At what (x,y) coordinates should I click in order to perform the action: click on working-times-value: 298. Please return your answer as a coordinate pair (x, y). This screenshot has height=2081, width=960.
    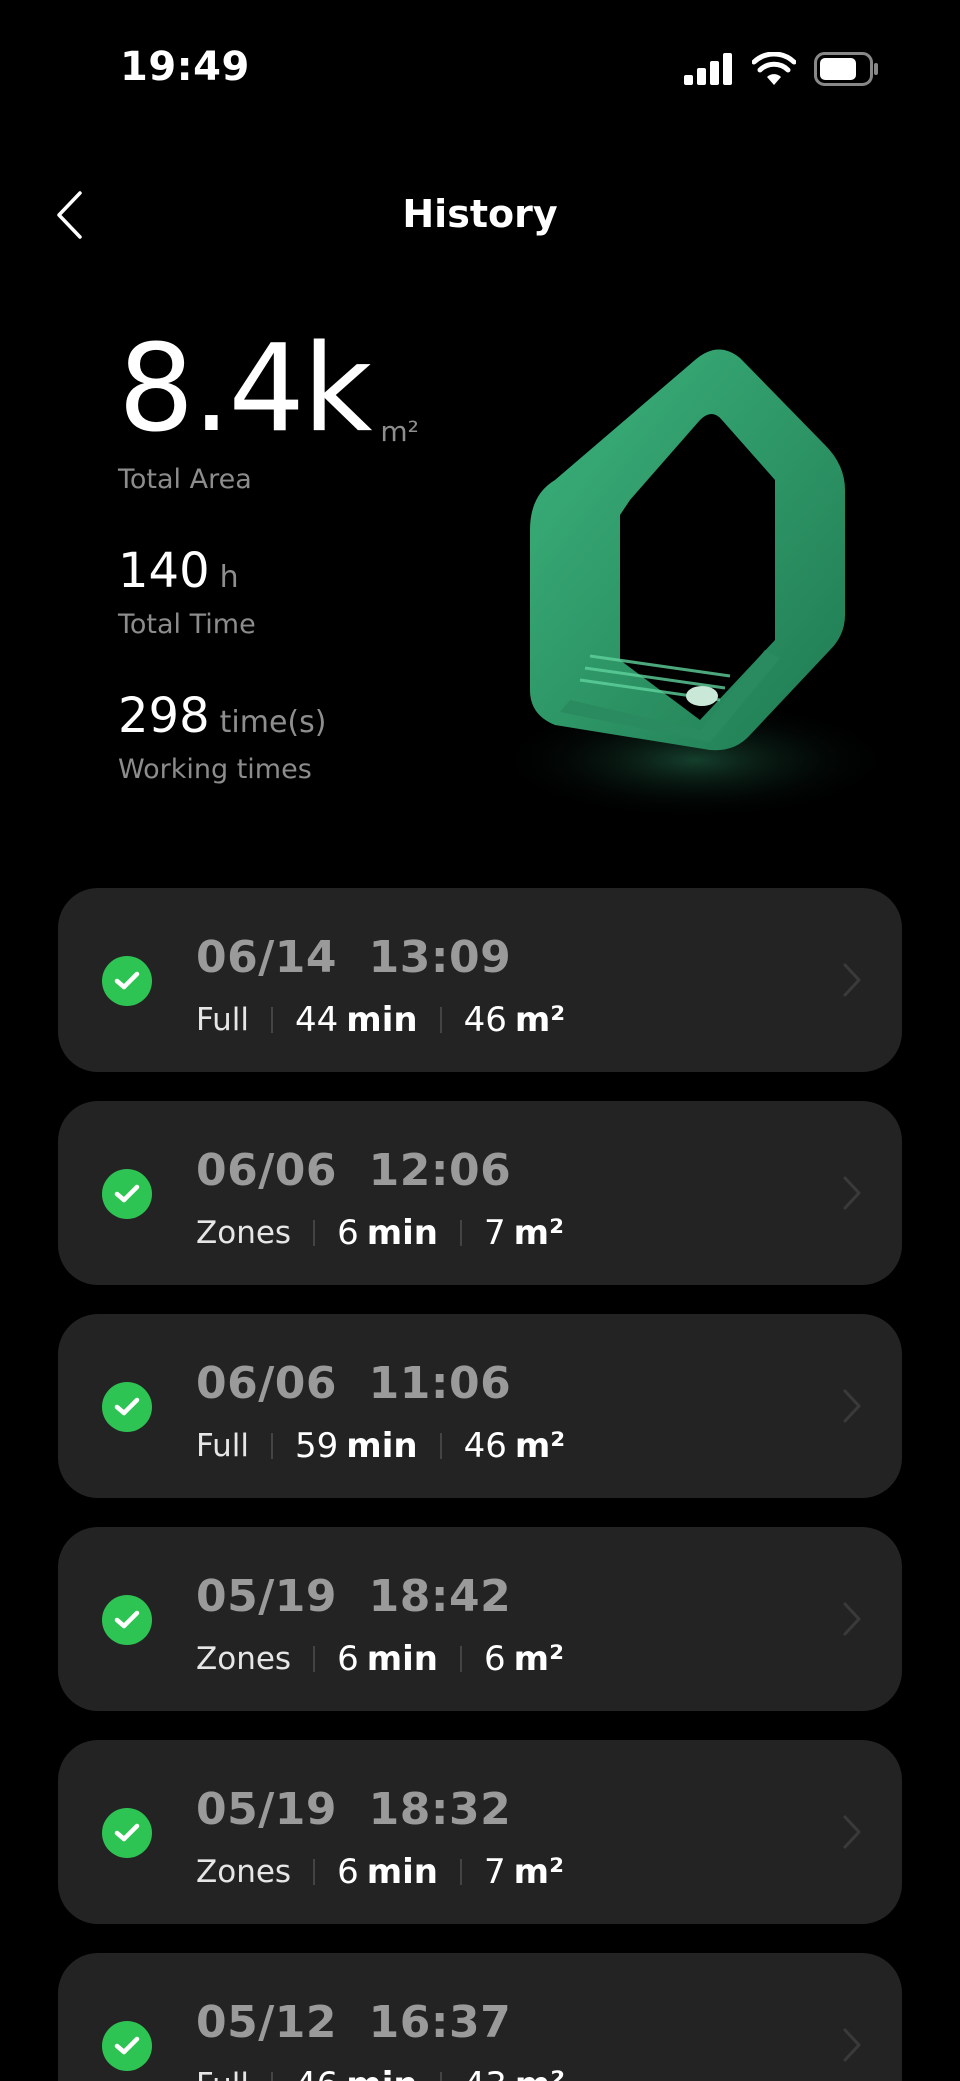
    Looking at the image, I should click on (164, 716).